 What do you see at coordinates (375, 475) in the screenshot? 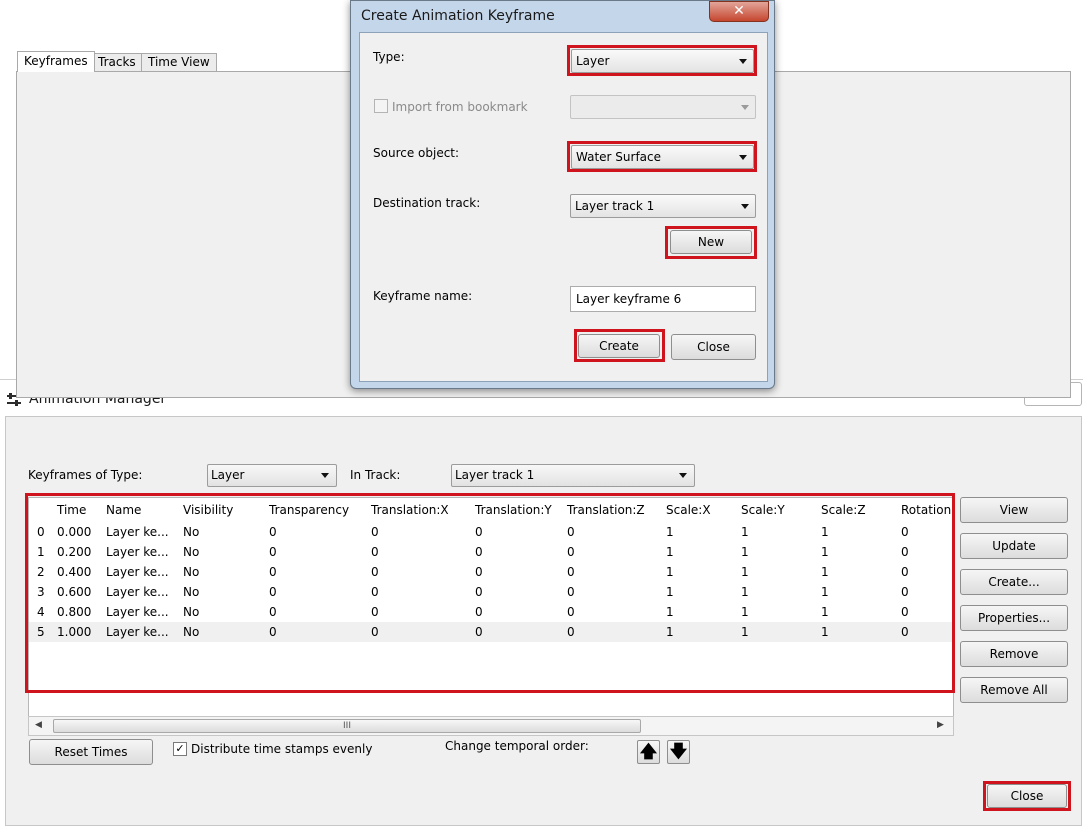
I see `in-track-label: In Track:` at bounding box center [375, 475].